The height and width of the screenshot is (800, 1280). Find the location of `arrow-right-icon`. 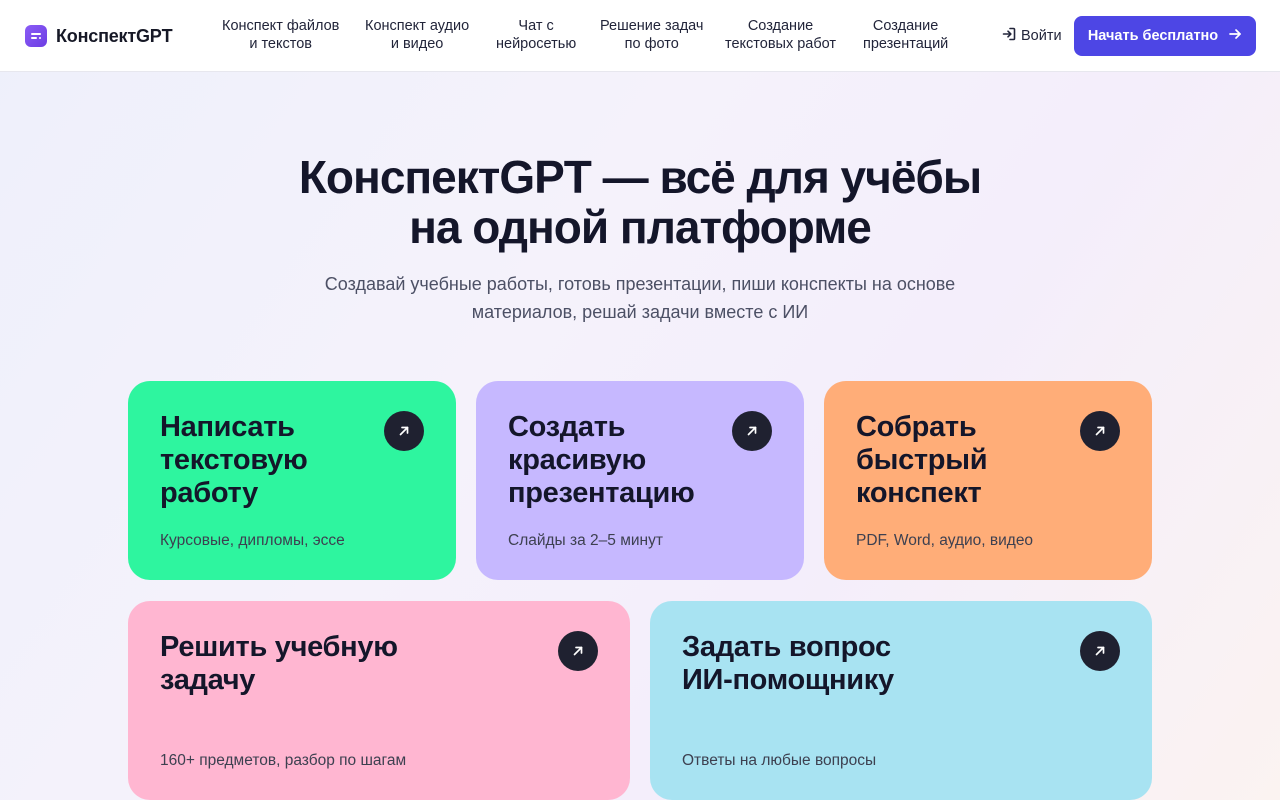

arrow-right-icon is located at coordinates (1235, 36).